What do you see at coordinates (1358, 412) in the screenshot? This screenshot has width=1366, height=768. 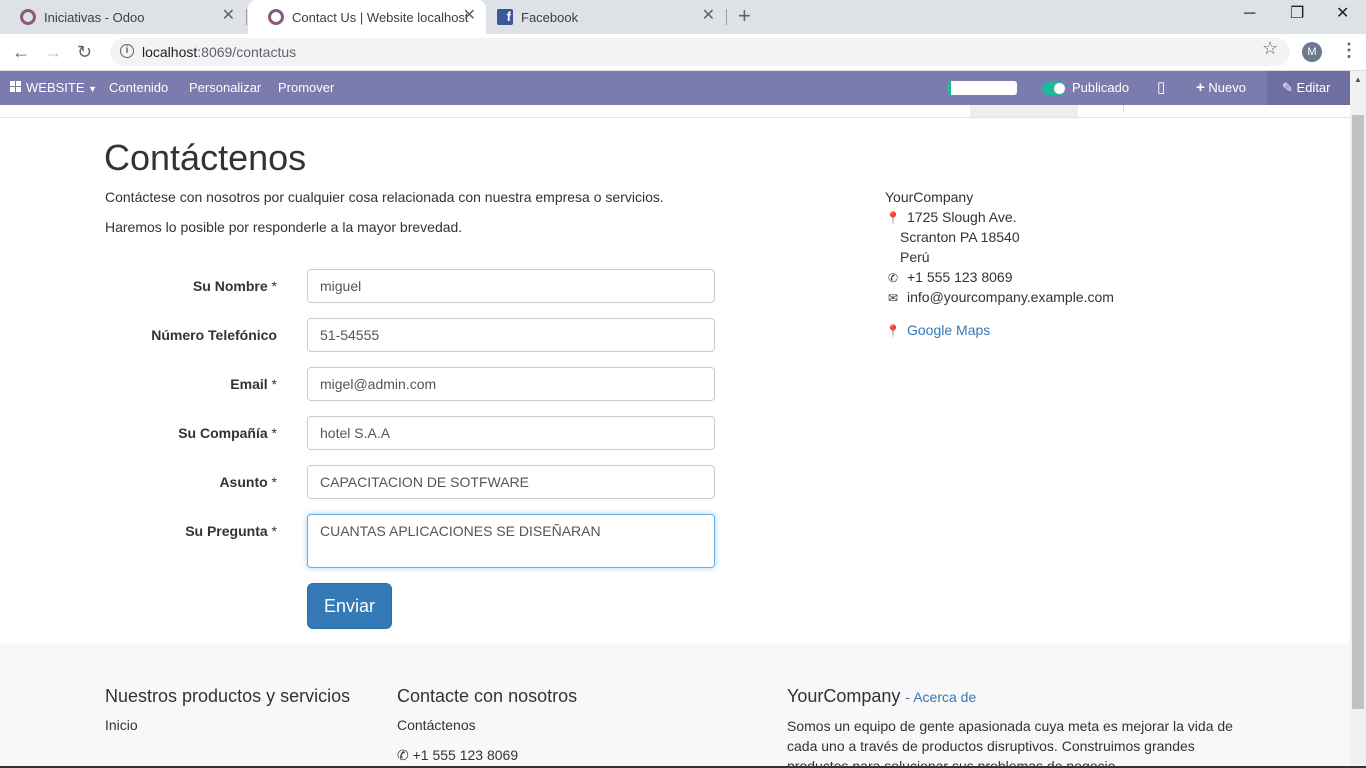 I see `scrollbar-thumb` at bounding box center [1358, 412].